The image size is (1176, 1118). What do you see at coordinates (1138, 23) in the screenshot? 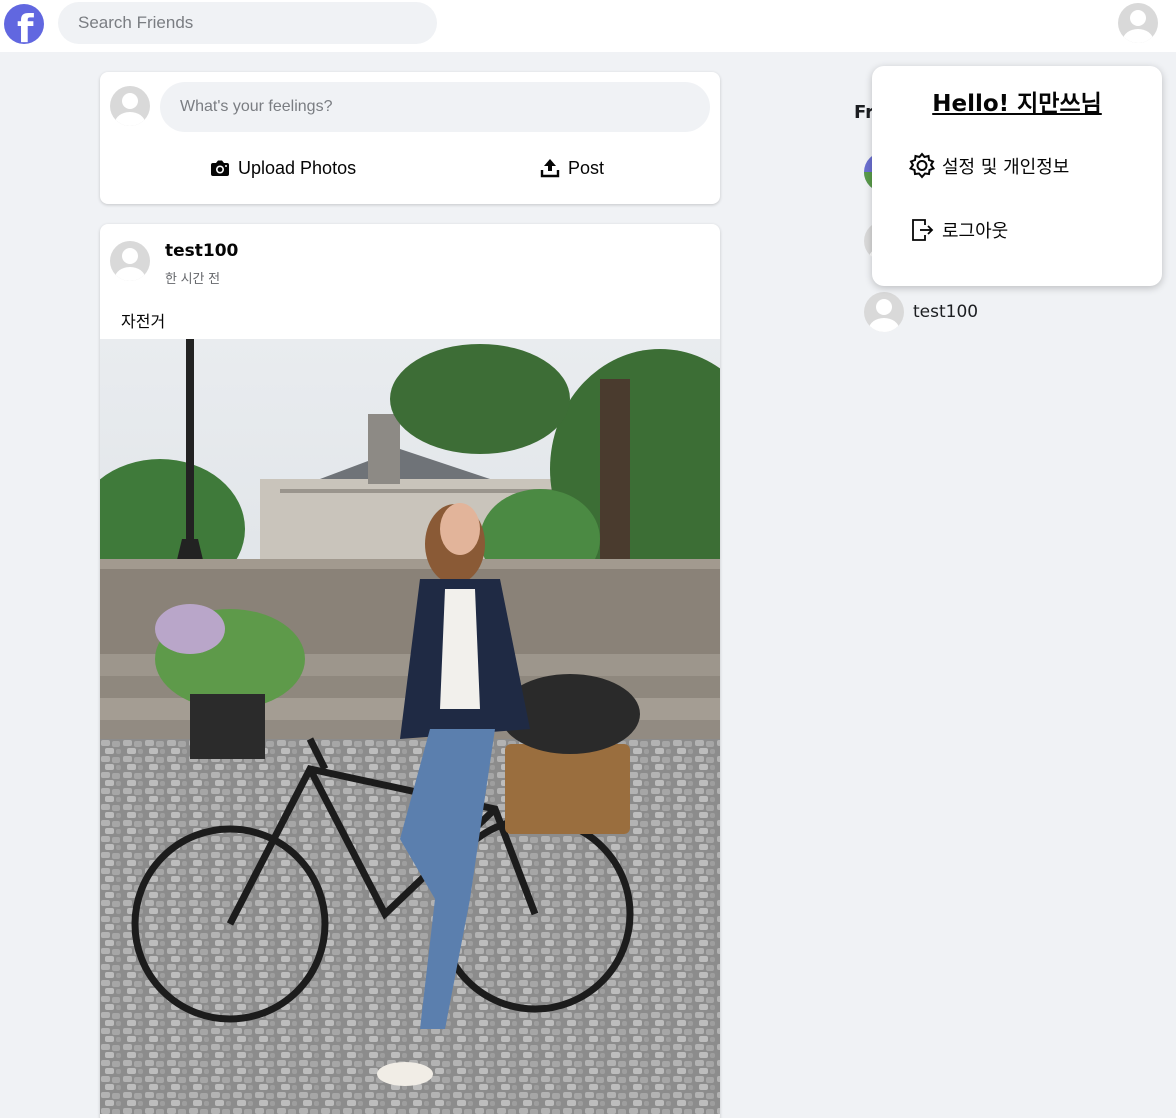
I see `profile-avatar-button` at bounding box center [1138, 23].